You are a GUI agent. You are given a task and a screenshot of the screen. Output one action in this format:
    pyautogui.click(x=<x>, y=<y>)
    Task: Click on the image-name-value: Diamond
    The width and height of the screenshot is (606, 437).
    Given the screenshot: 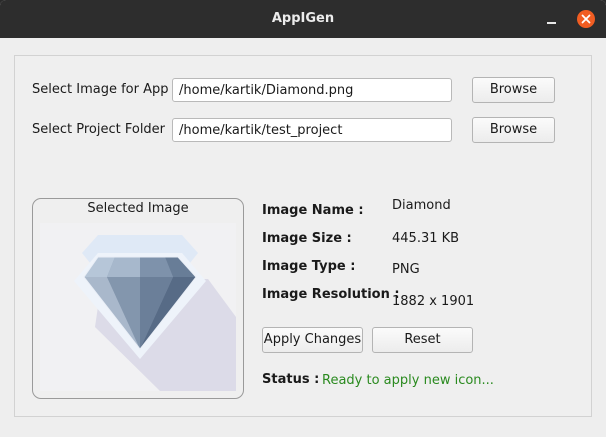 What is the action you would take?
    pyautogui.click(x=421, y=205)
    